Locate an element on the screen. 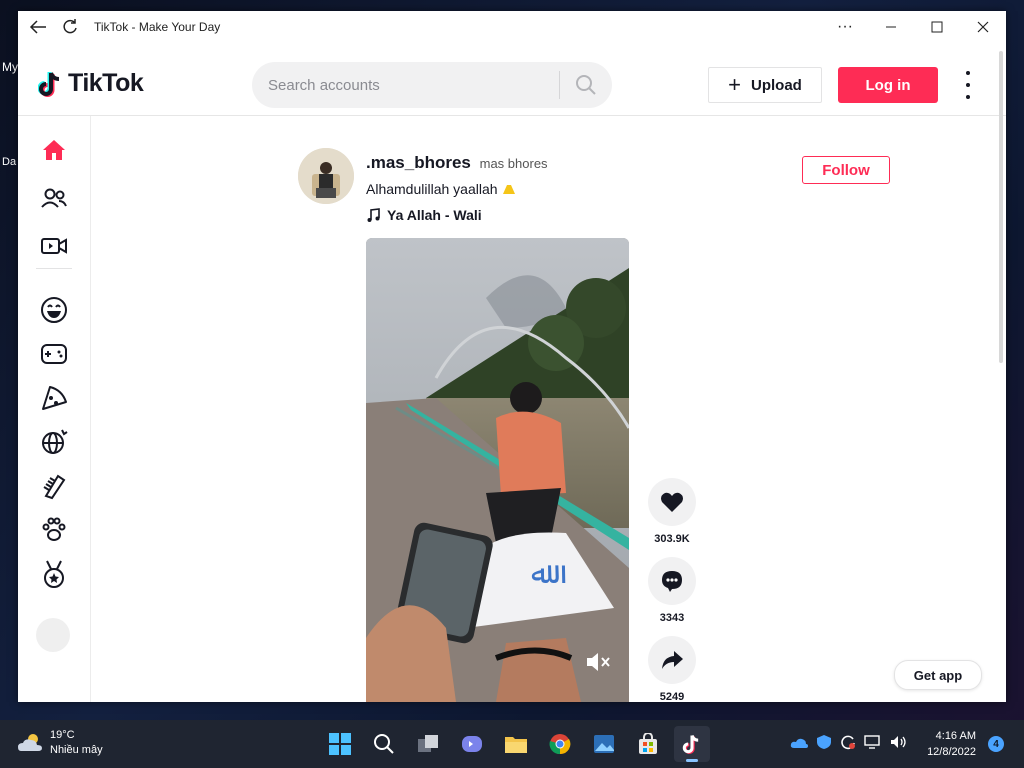  search-bar is located at coordinates (432, 85).